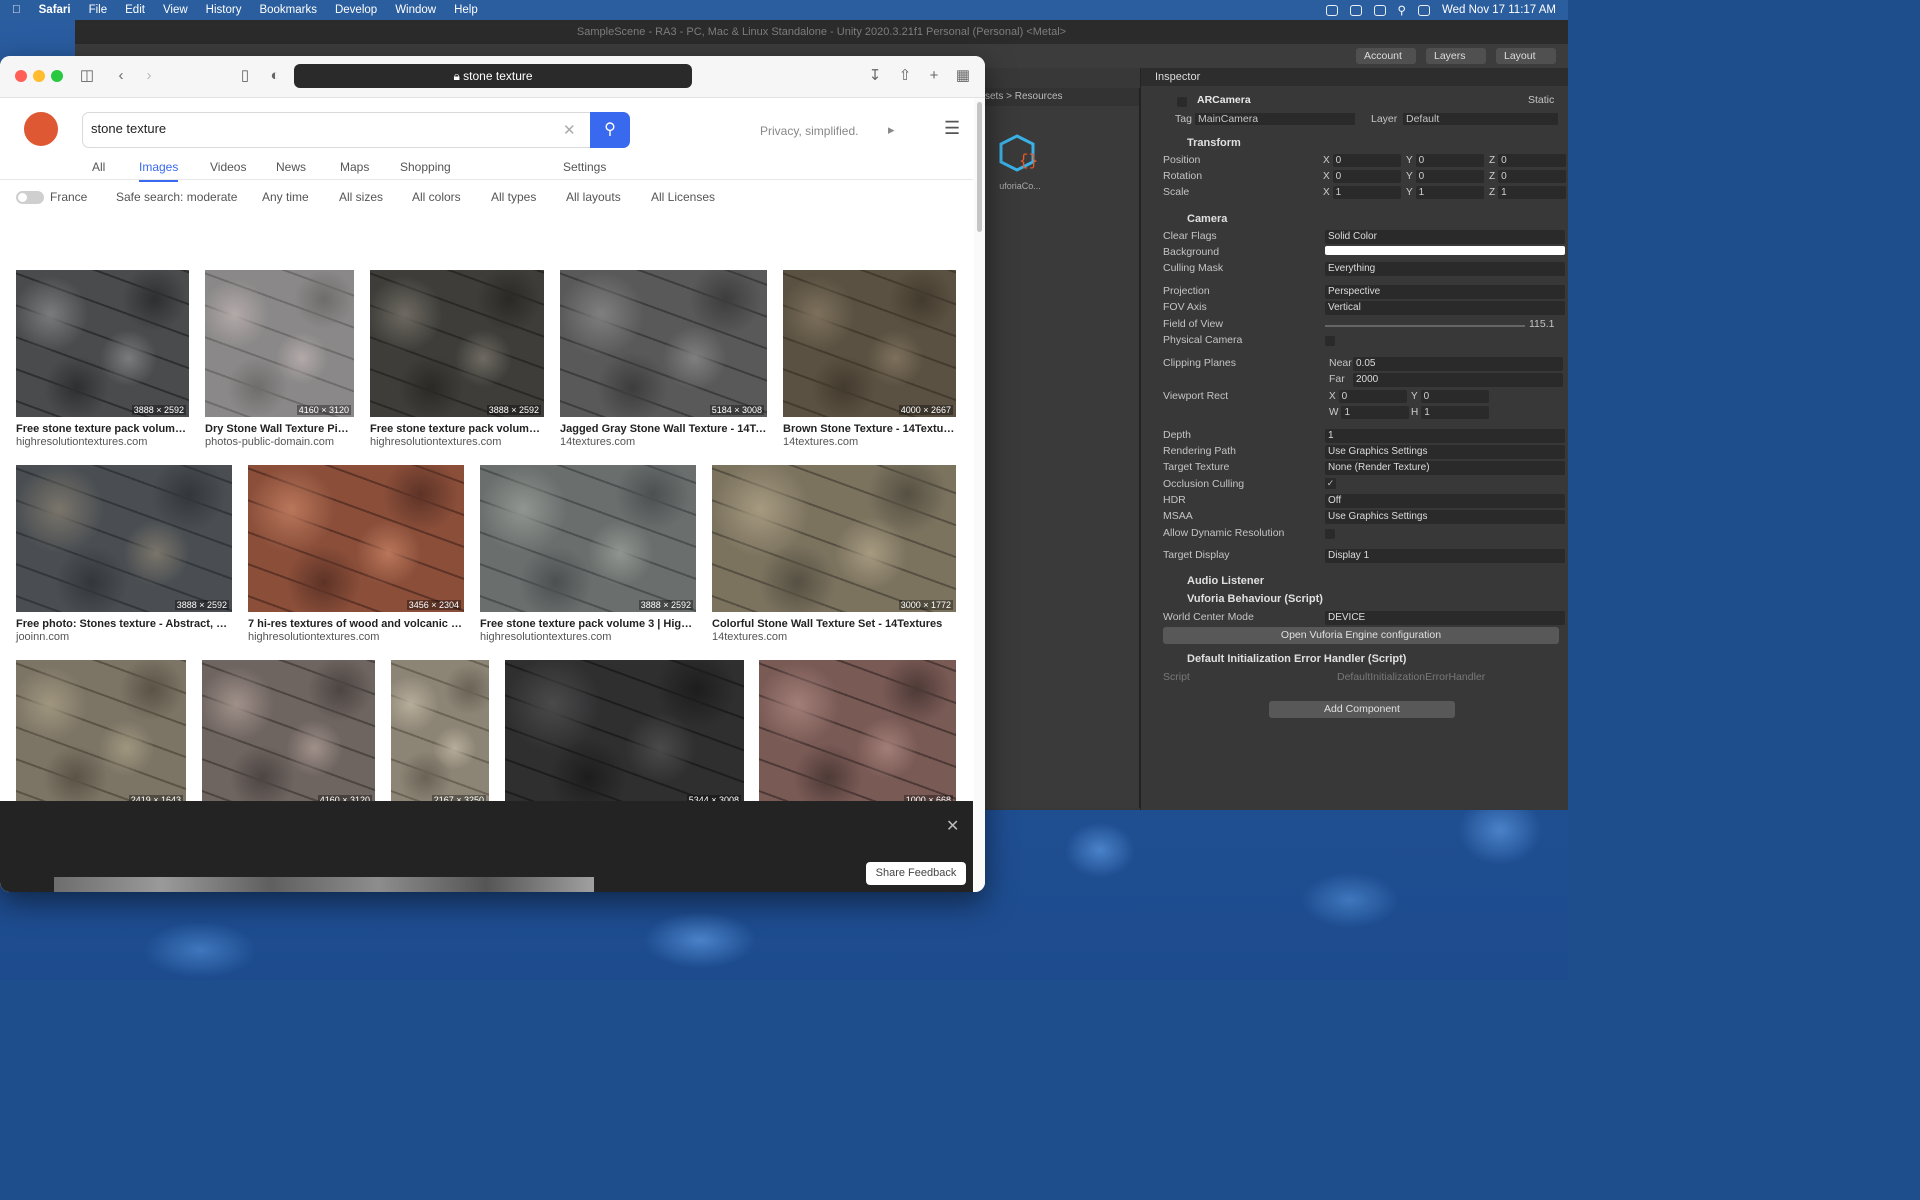 This screenshot has width=1920, height=1200. What do you see at coordinates (55, 10) in the screenshot?
I see `menu-app-name: Safari` at bounding box center [55, 10].